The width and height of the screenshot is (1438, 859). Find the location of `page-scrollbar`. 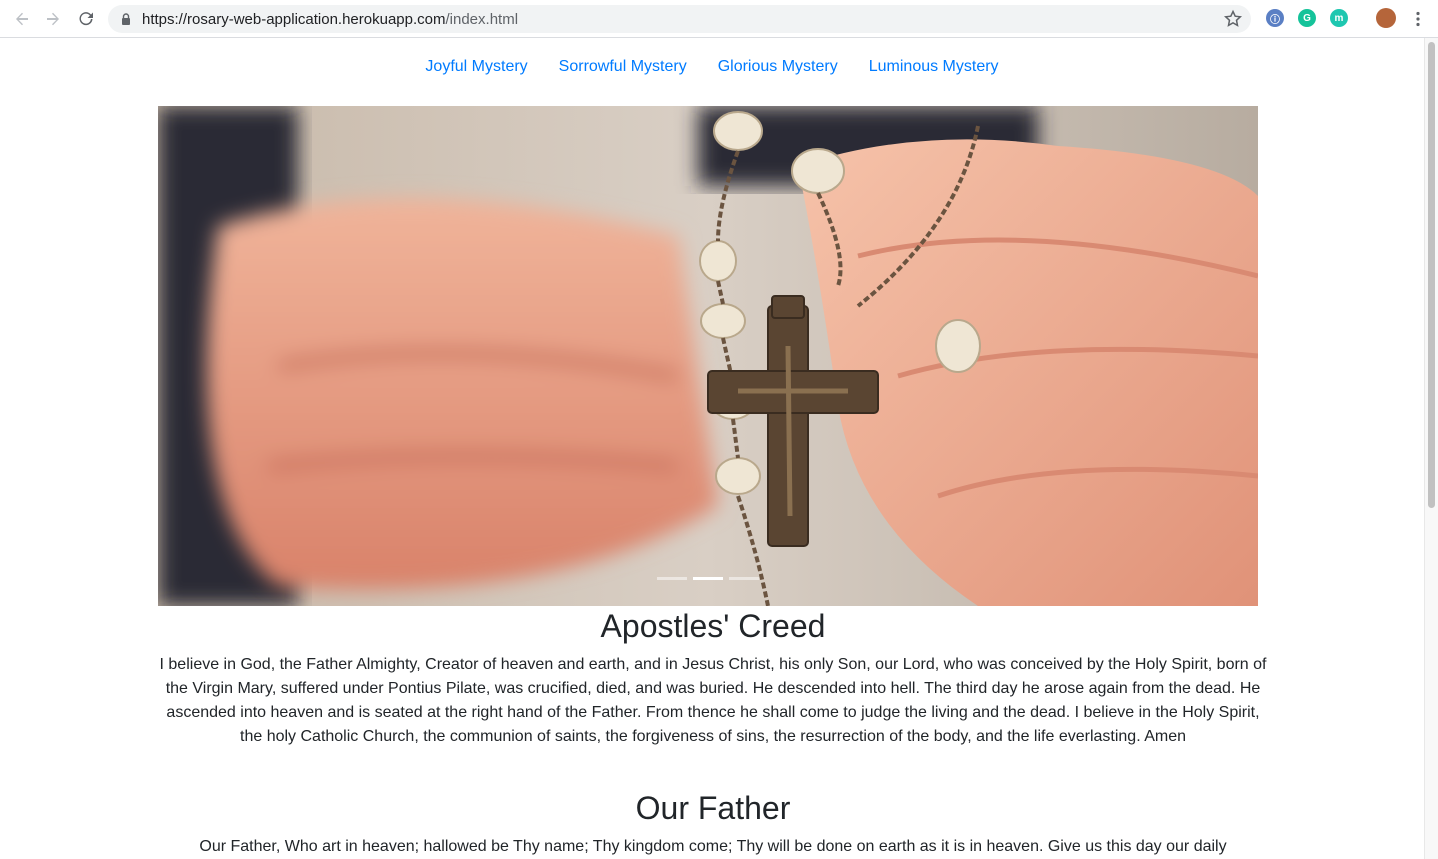

page-scrollbar is located at coordinates (1431, 448).